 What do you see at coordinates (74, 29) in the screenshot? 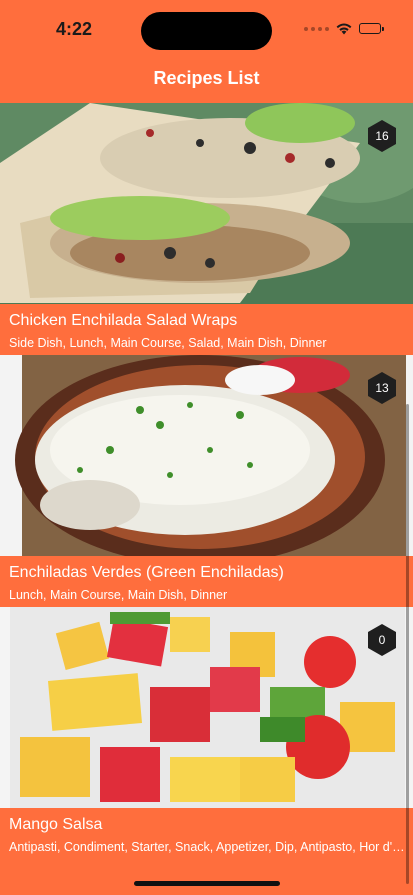
I see `status-time: 4:22` at bounding box center [74, 29].